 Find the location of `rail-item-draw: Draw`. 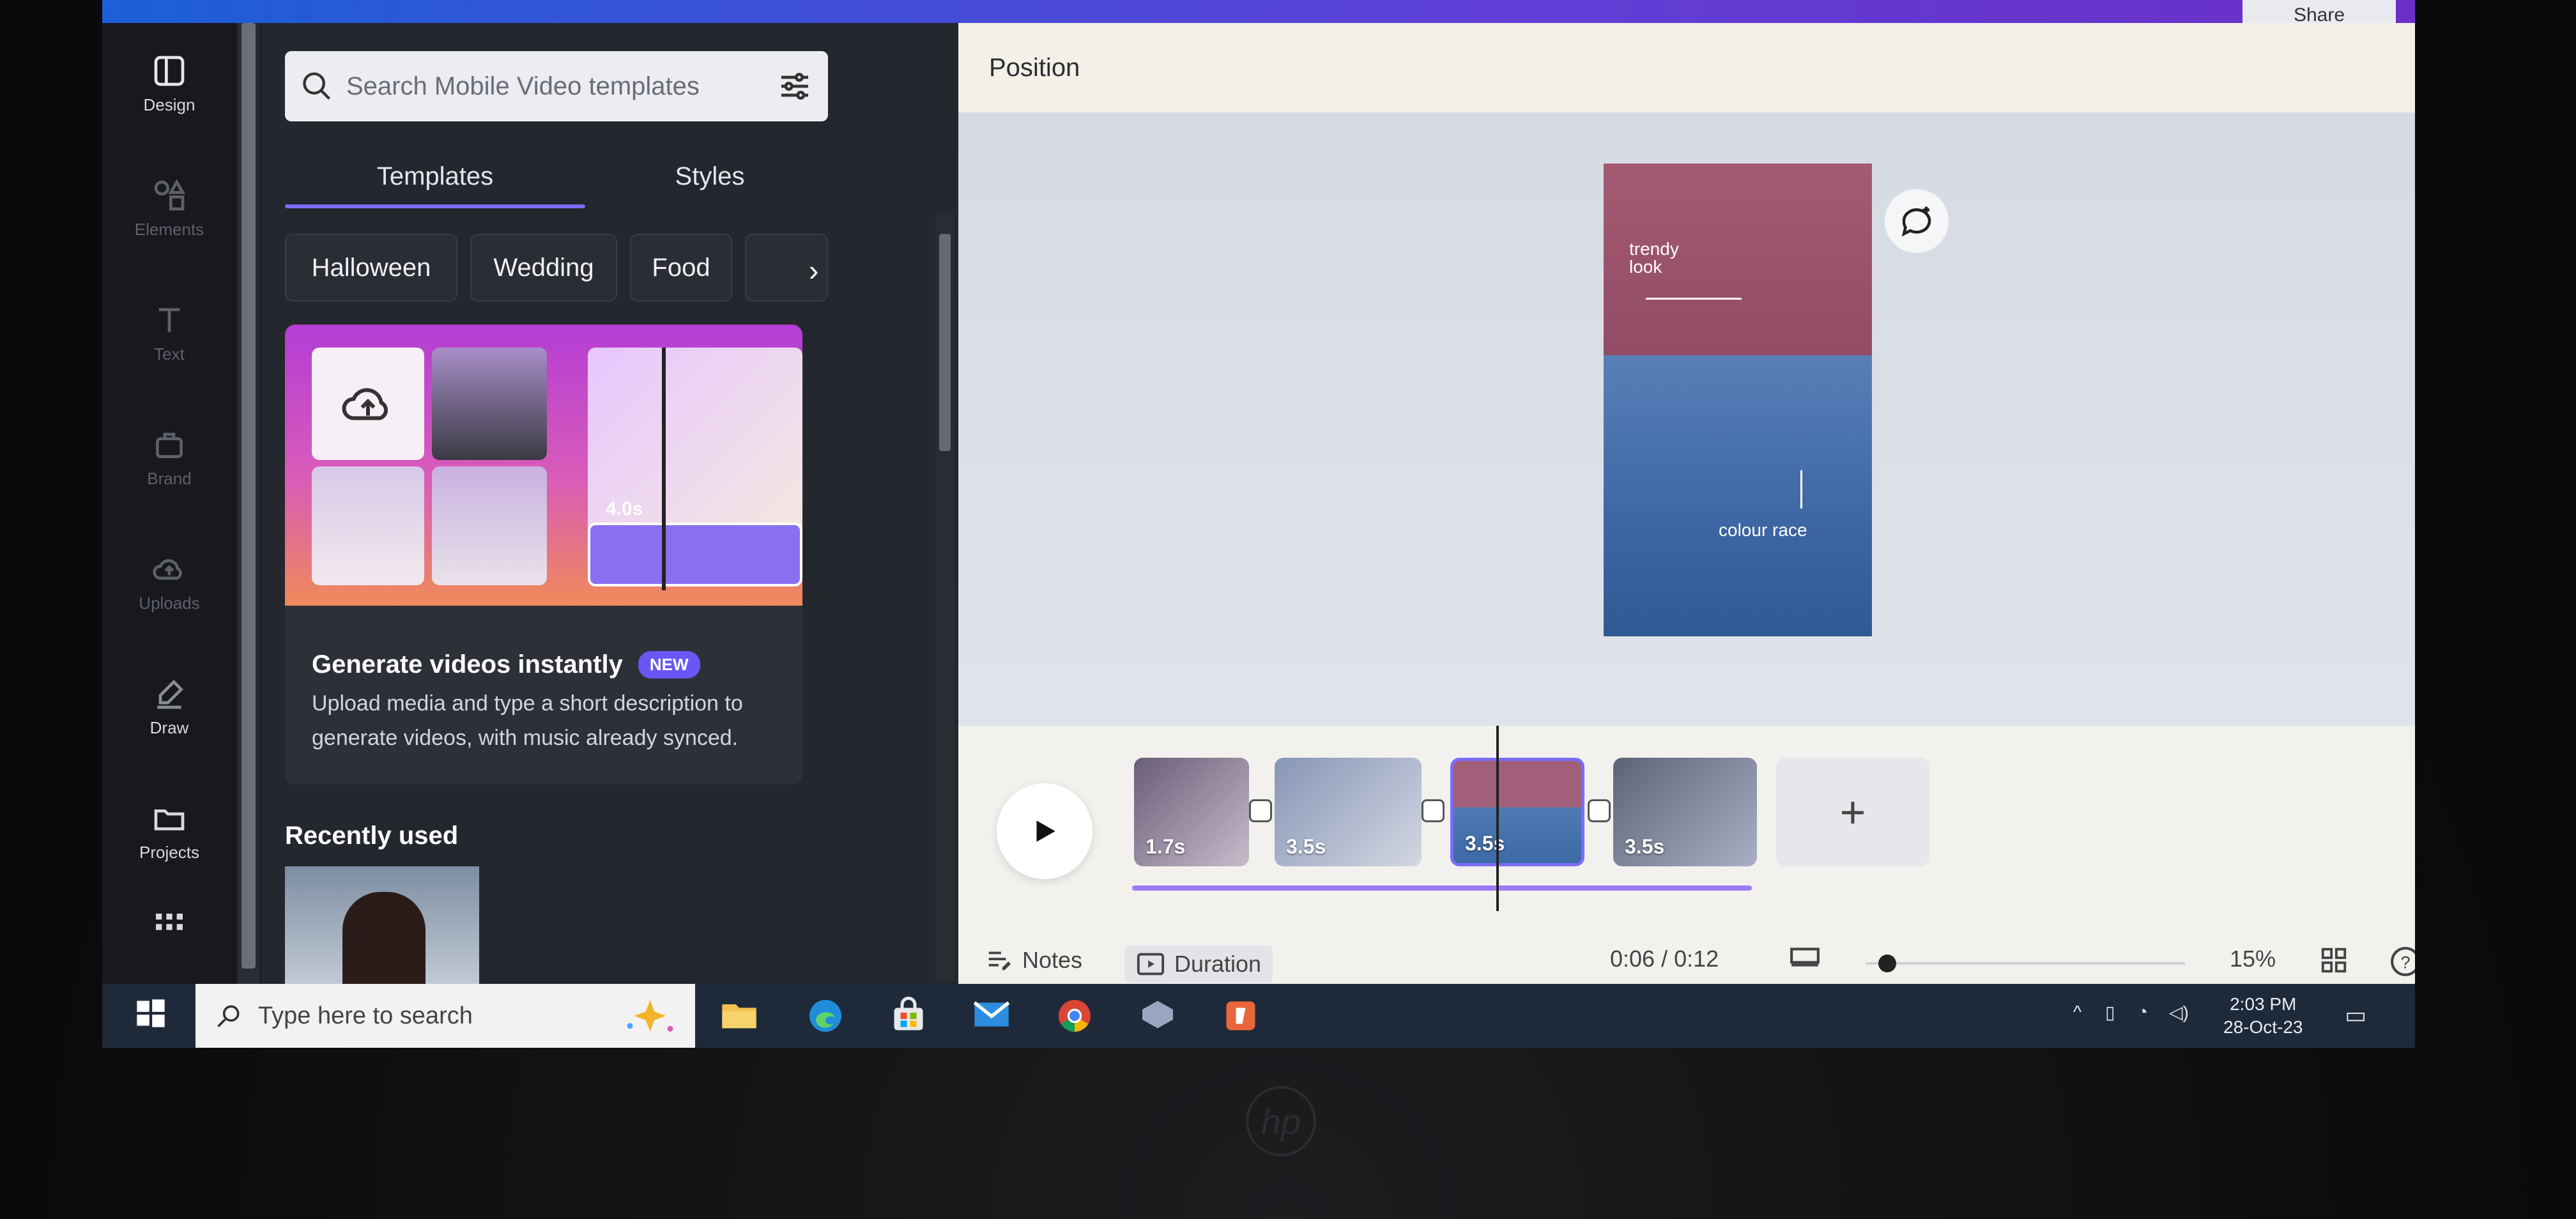

rail-item-draw: Draw is located at coordinates (169, 707).